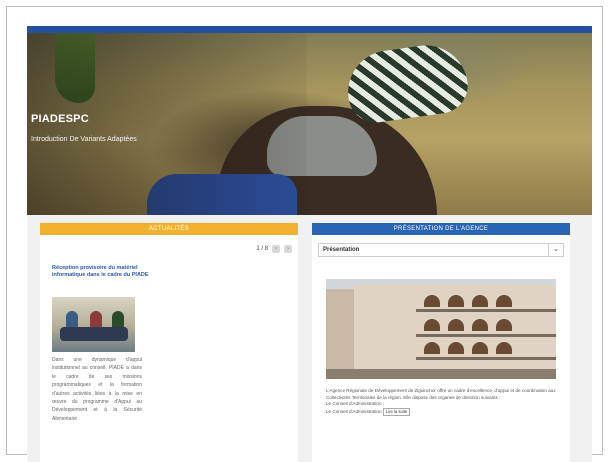 The image size is (610, 462). I want to click on agency-bullet: Le Conseil d'Administration ;, so click(355, 404).